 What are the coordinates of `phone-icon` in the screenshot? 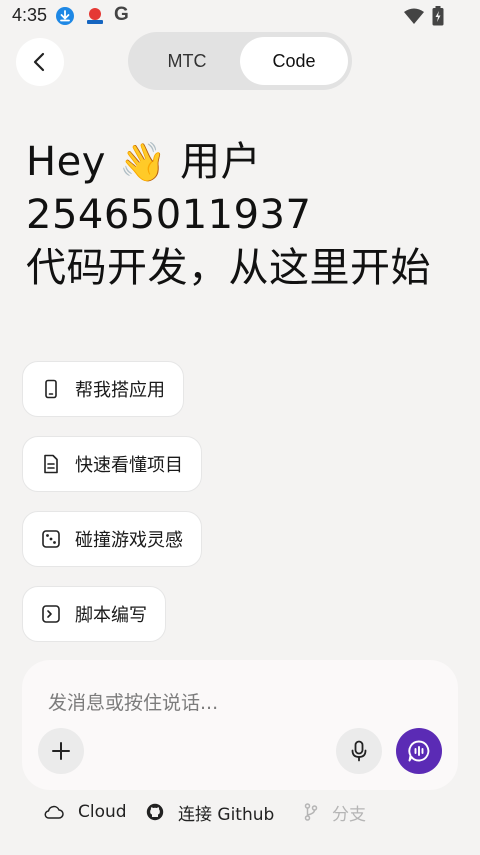 It's located at (51, 389).